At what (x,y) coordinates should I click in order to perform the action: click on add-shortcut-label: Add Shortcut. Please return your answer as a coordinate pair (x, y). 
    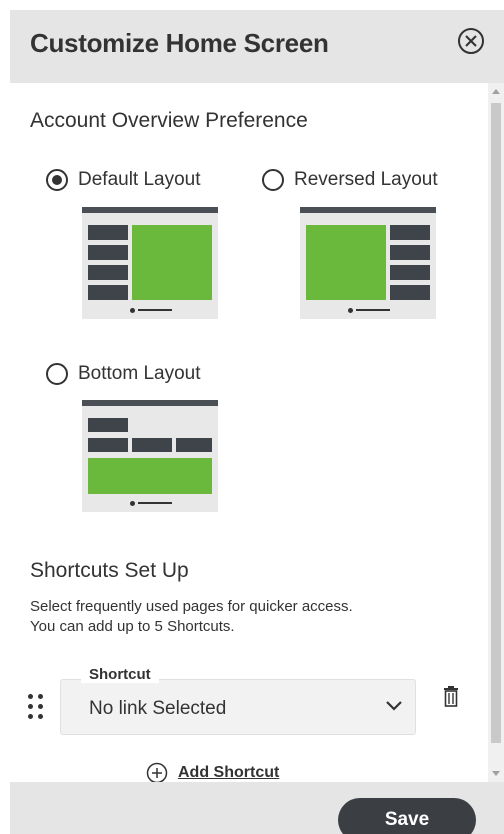
    Looking at the image, I should click on (229, 772).